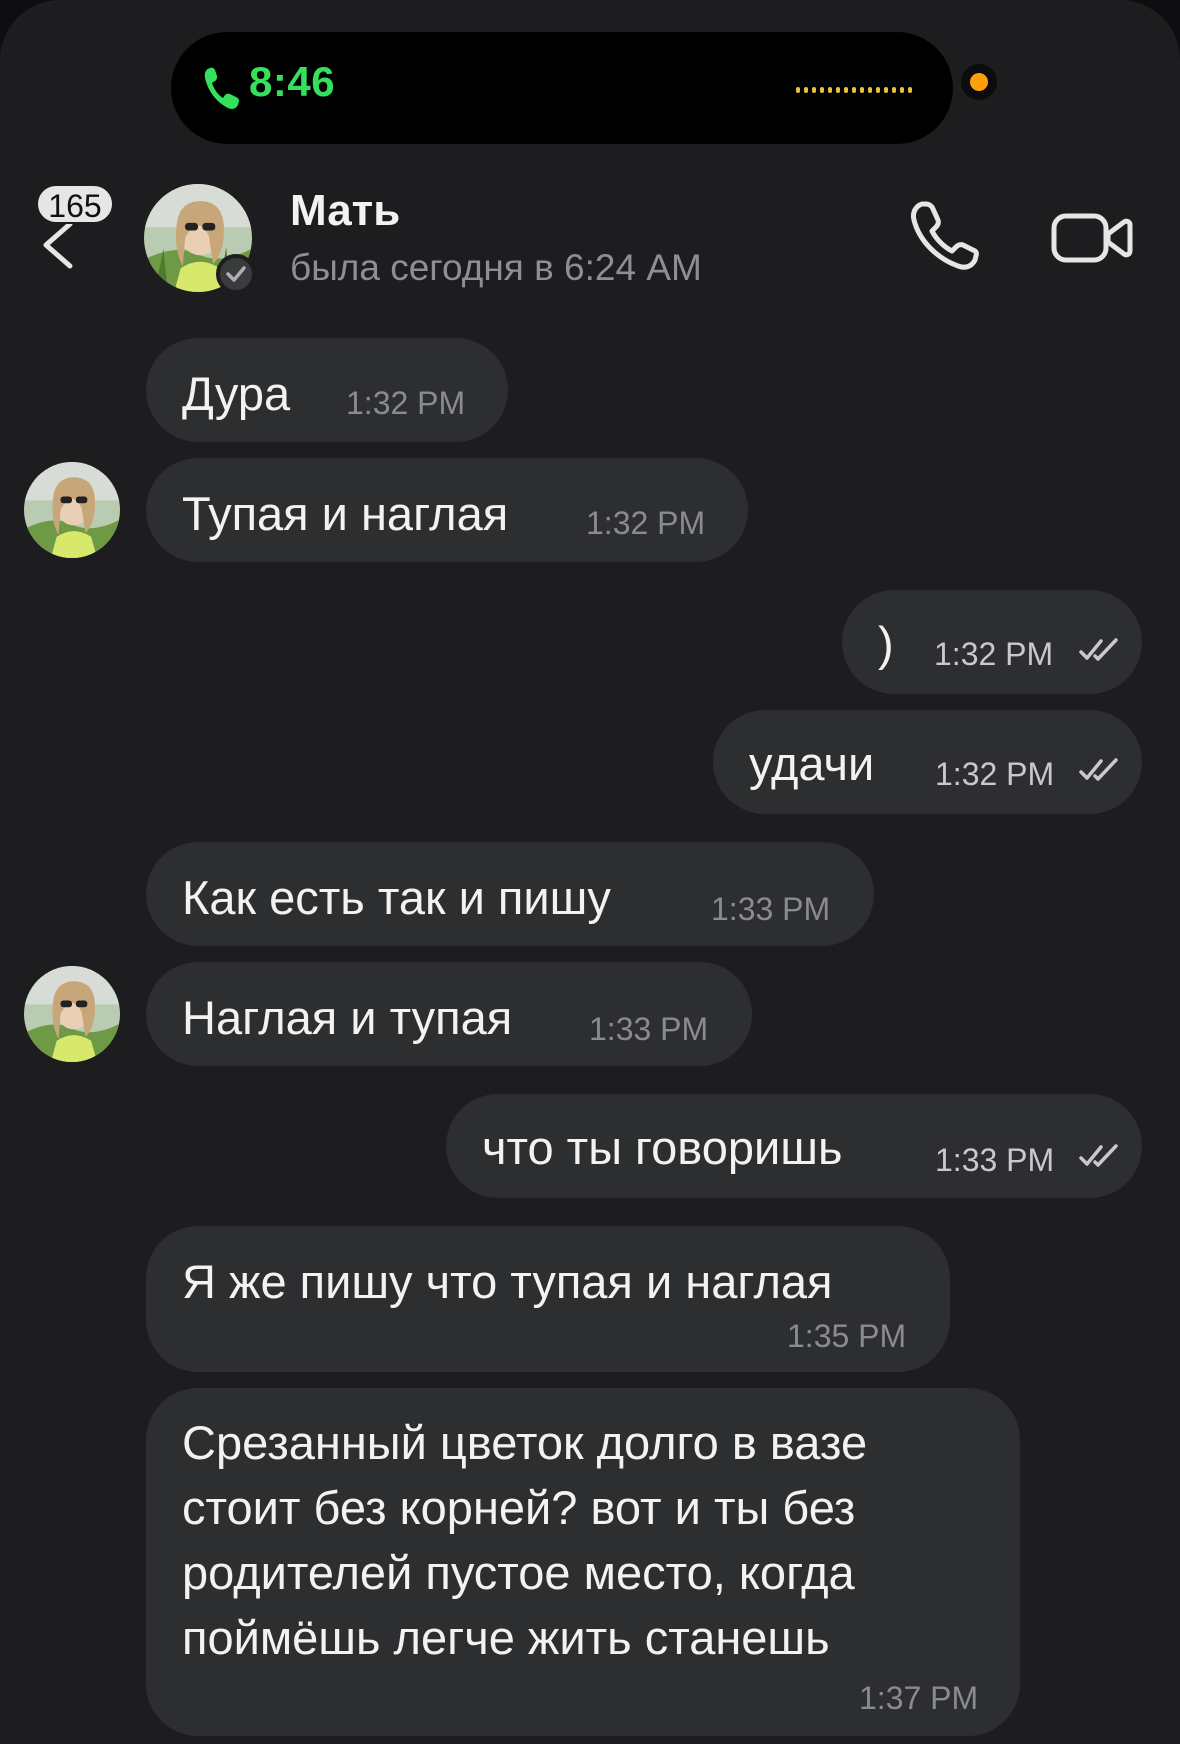 This screenshot has height=1744, width=1180. Describe the element at coordinates (562, 88) in the screenshot. I see `dynamic-island: 8:46` at that location.